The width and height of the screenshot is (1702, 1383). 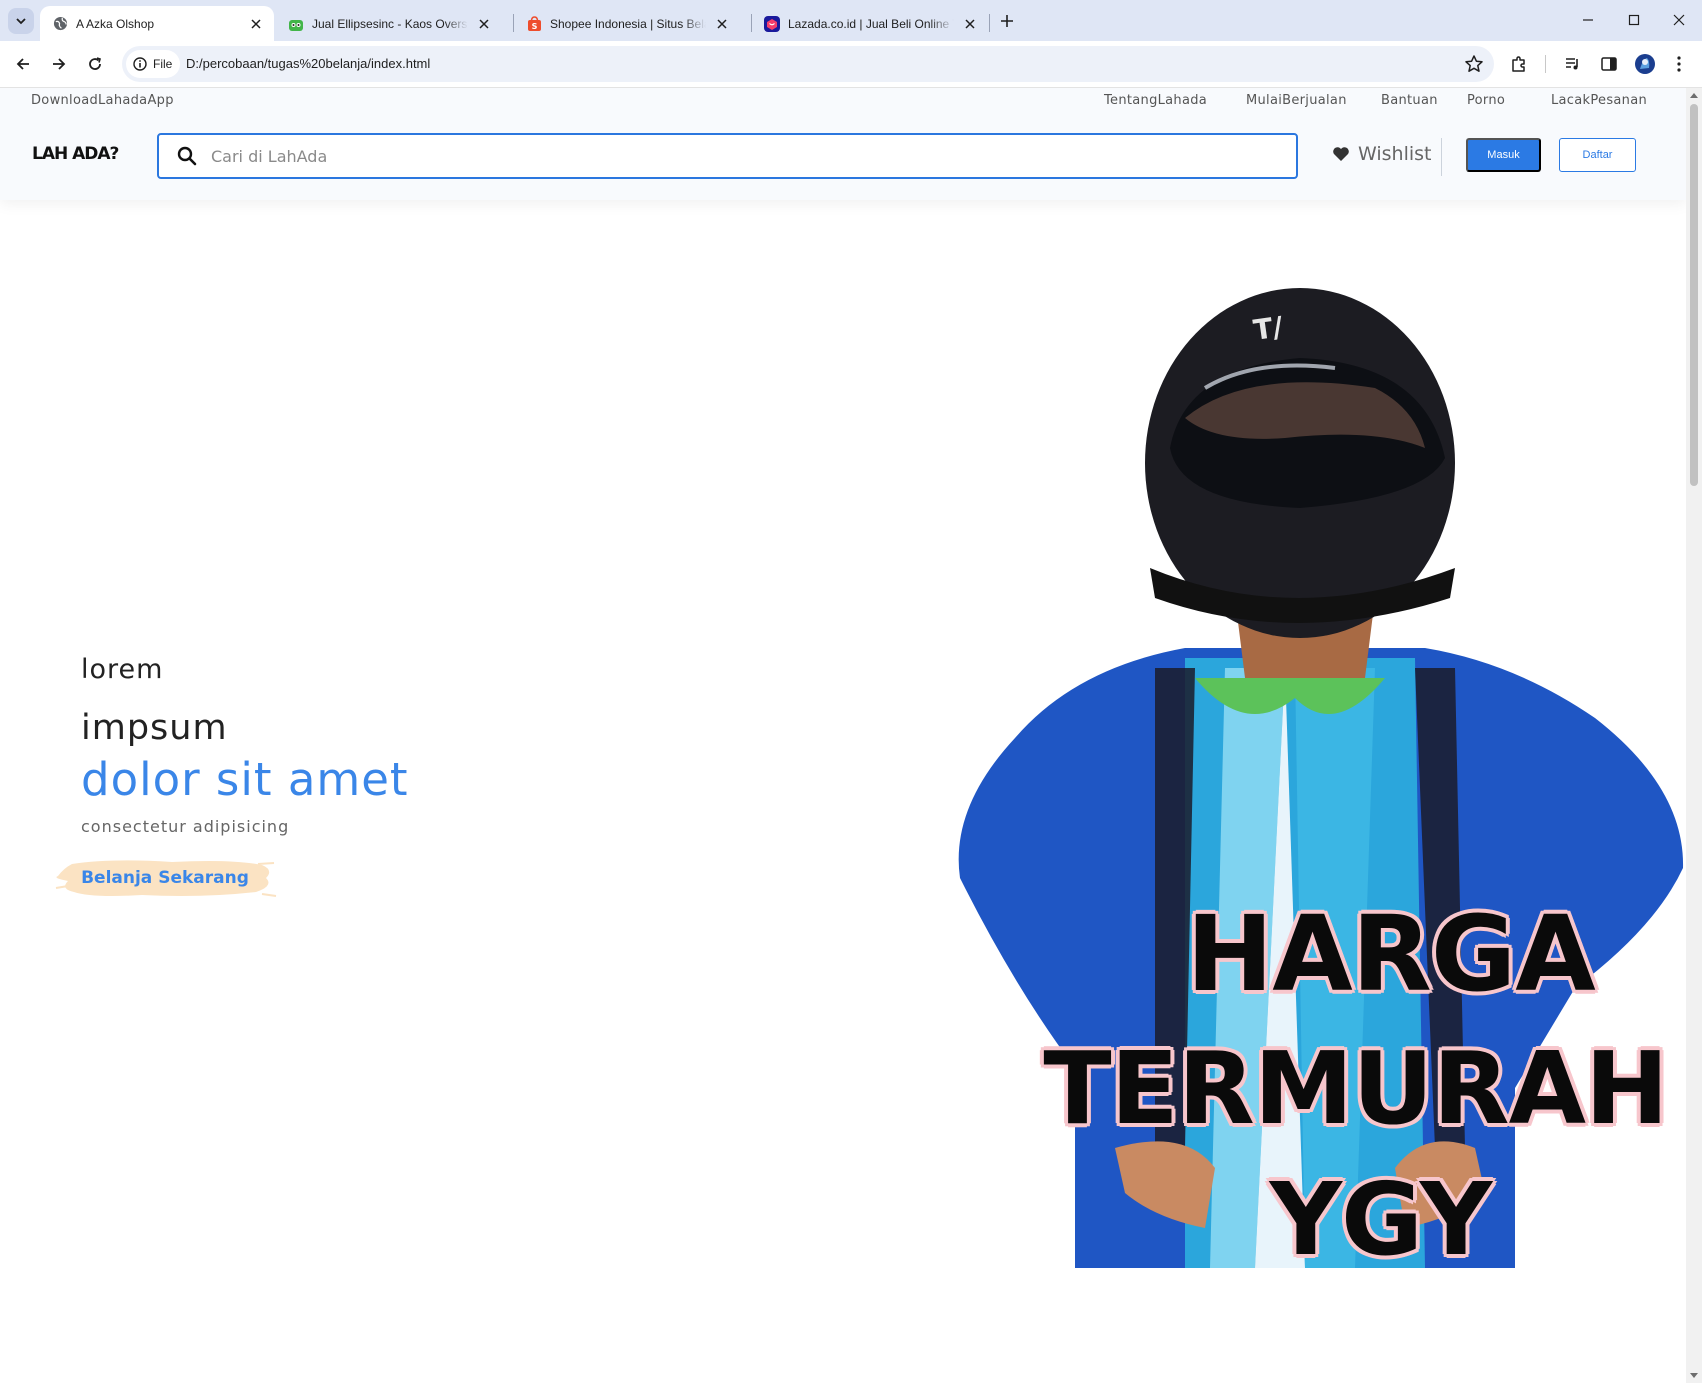 I want to click on hero-line-2: impsum, so click(x=154, y=728).